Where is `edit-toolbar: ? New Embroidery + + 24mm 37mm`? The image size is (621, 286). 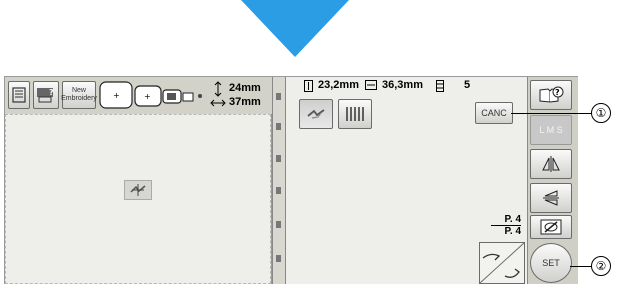 edit-toolbar: ? New Embroidery + + 24mm 37mm is located at coordinates (138, 96).